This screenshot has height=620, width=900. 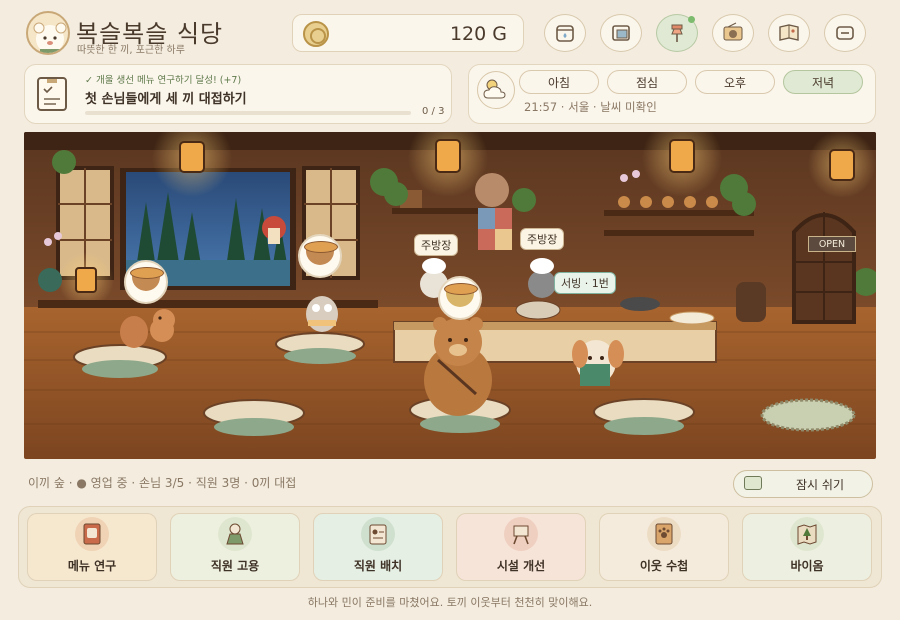 What do you see at coordinates (832, 244) in the screenshot?
I see `open-sign: OPEN` at bounding box center [832, 244].